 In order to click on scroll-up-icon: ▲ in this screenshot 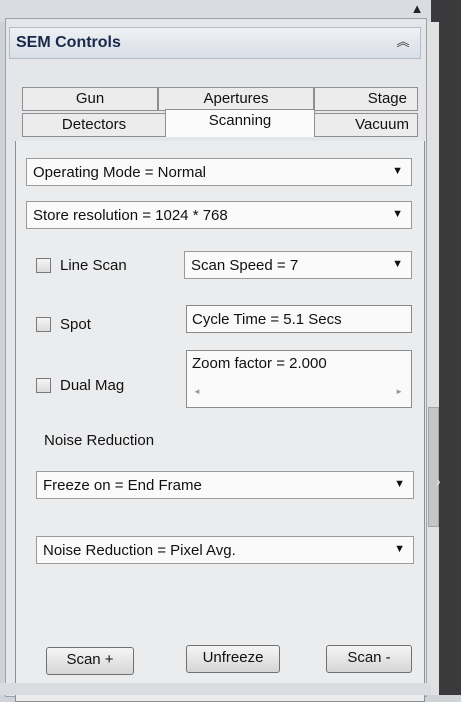, I will do `click(417, 9)`.